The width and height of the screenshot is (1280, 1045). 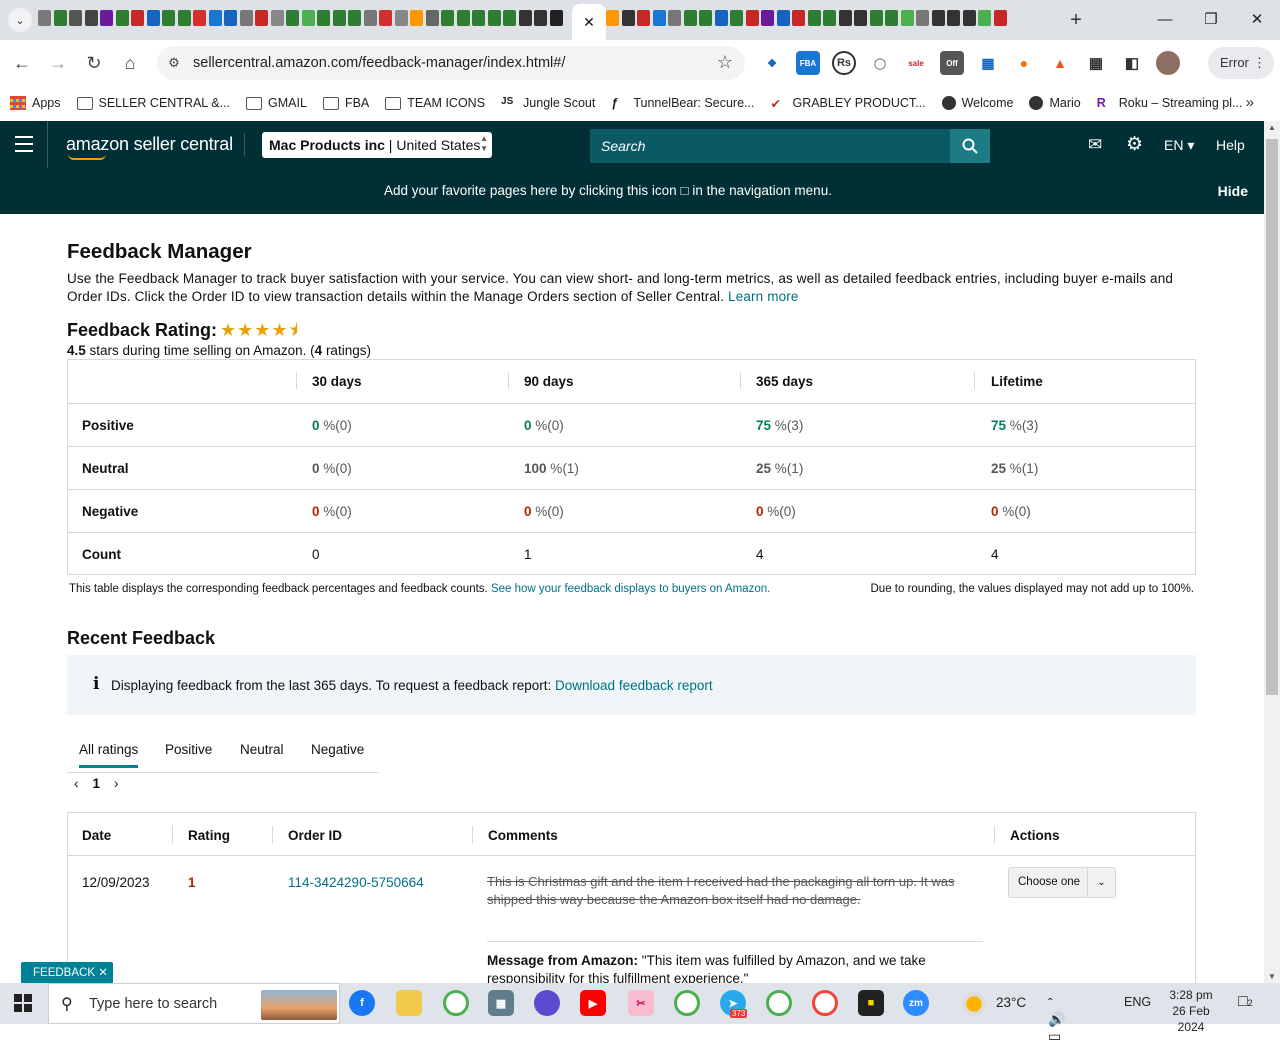 I want to click on settings-gear-icon: ⚙, so click(x=1134, y=144).